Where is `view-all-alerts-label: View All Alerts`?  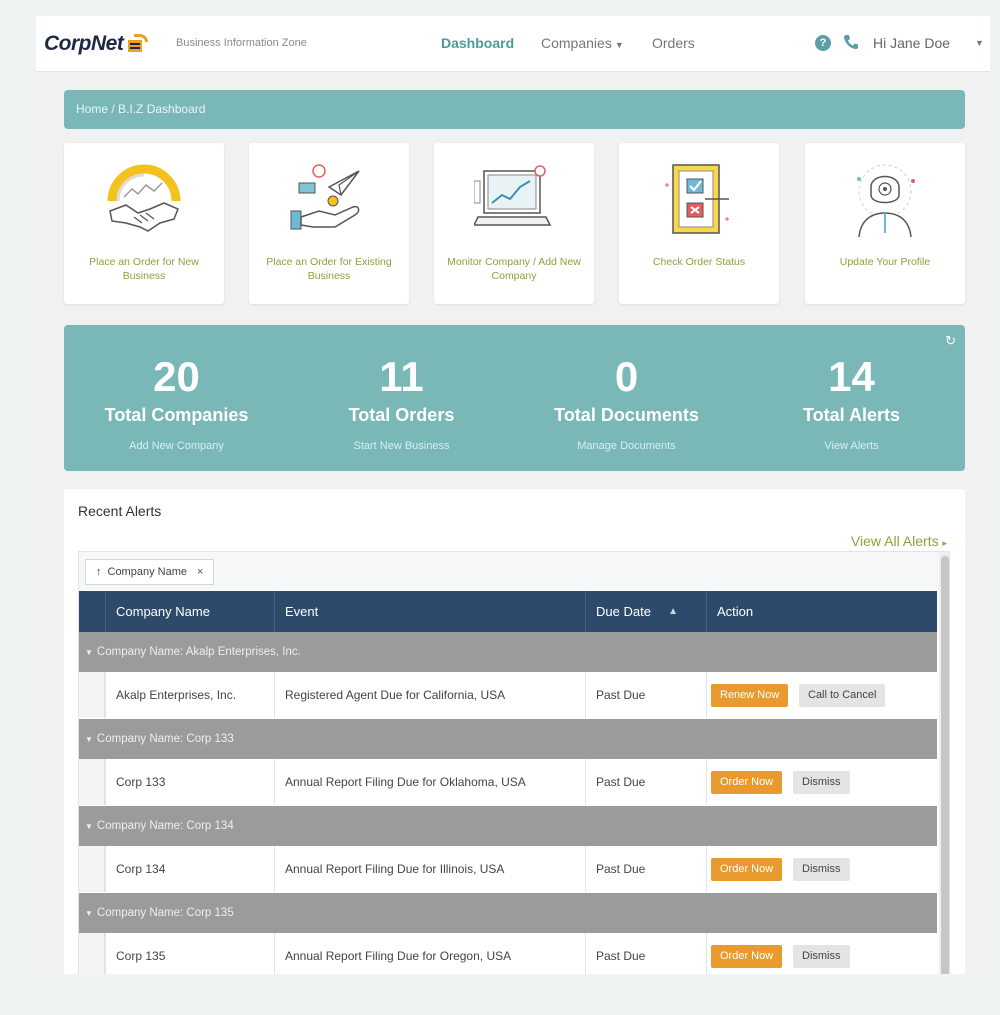 view-all-alerts-label: View All Alerts is located at coordinates (894, 541).